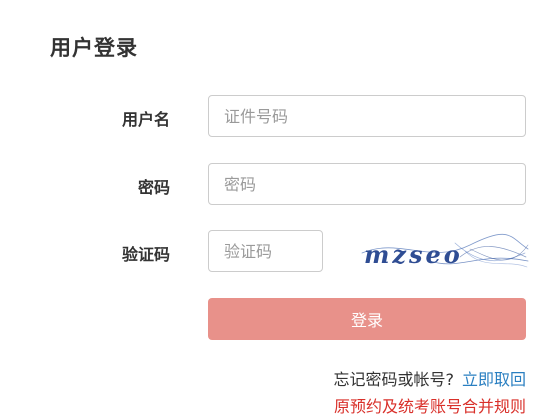 The image size is (555, 418). I want to click on captcha-input, so click(265, 251).